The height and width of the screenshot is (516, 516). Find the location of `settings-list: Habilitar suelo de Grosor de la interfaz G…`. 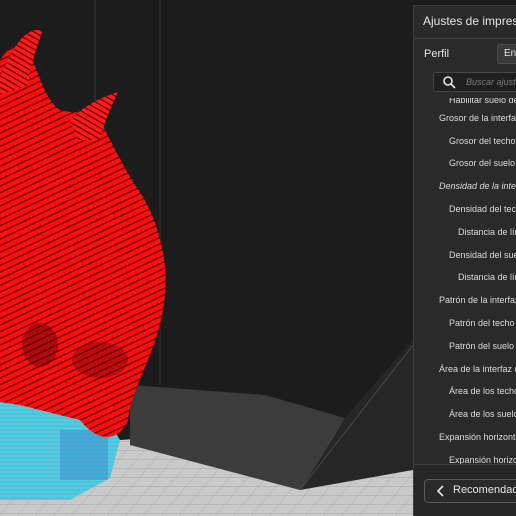

settings-list: Habilitar suelo de Grosor de la interfaz G… is located at coordinates (465, 282).